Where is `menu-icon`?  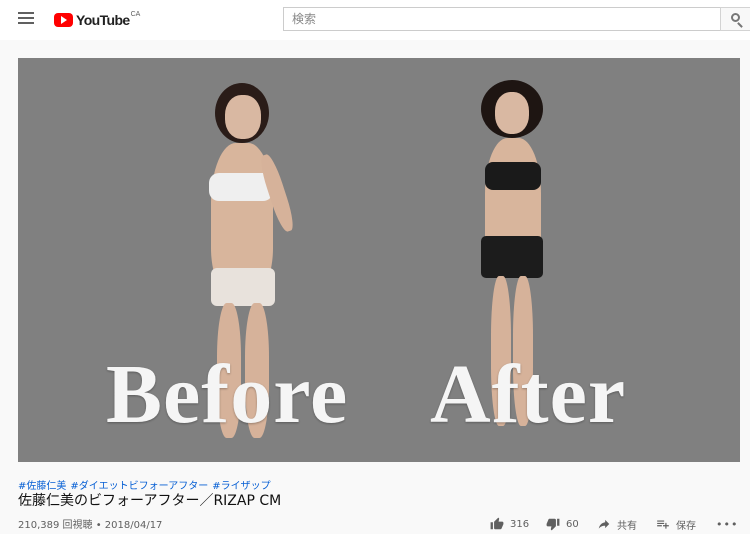 menu-icon is located at coordinates (27, 19).